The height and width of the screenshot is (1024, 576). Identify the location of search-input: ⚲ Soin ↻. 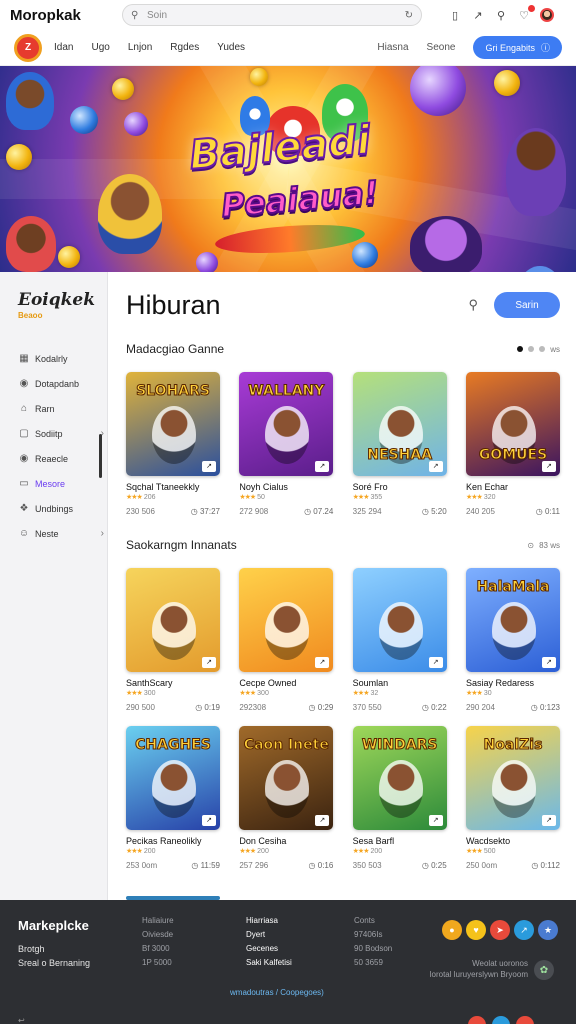
(272, 15).